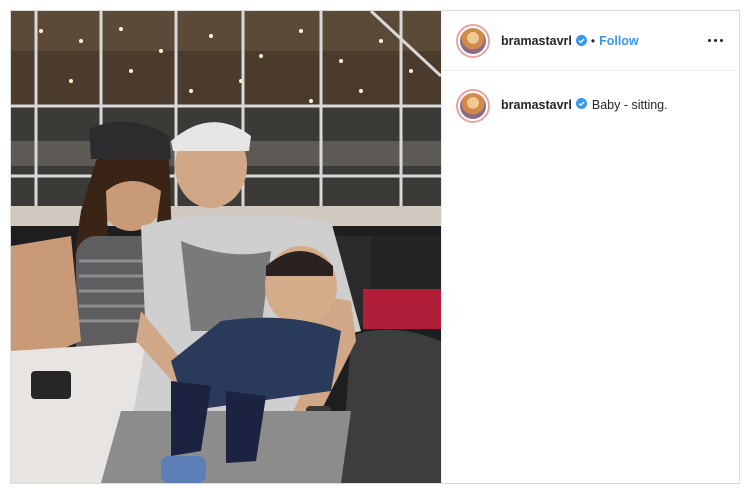 The image size is (745, 489). Describe the element at coordinates (629, 105) in the screenshot. I see `caption-text: Baby - sitting.` at that location.